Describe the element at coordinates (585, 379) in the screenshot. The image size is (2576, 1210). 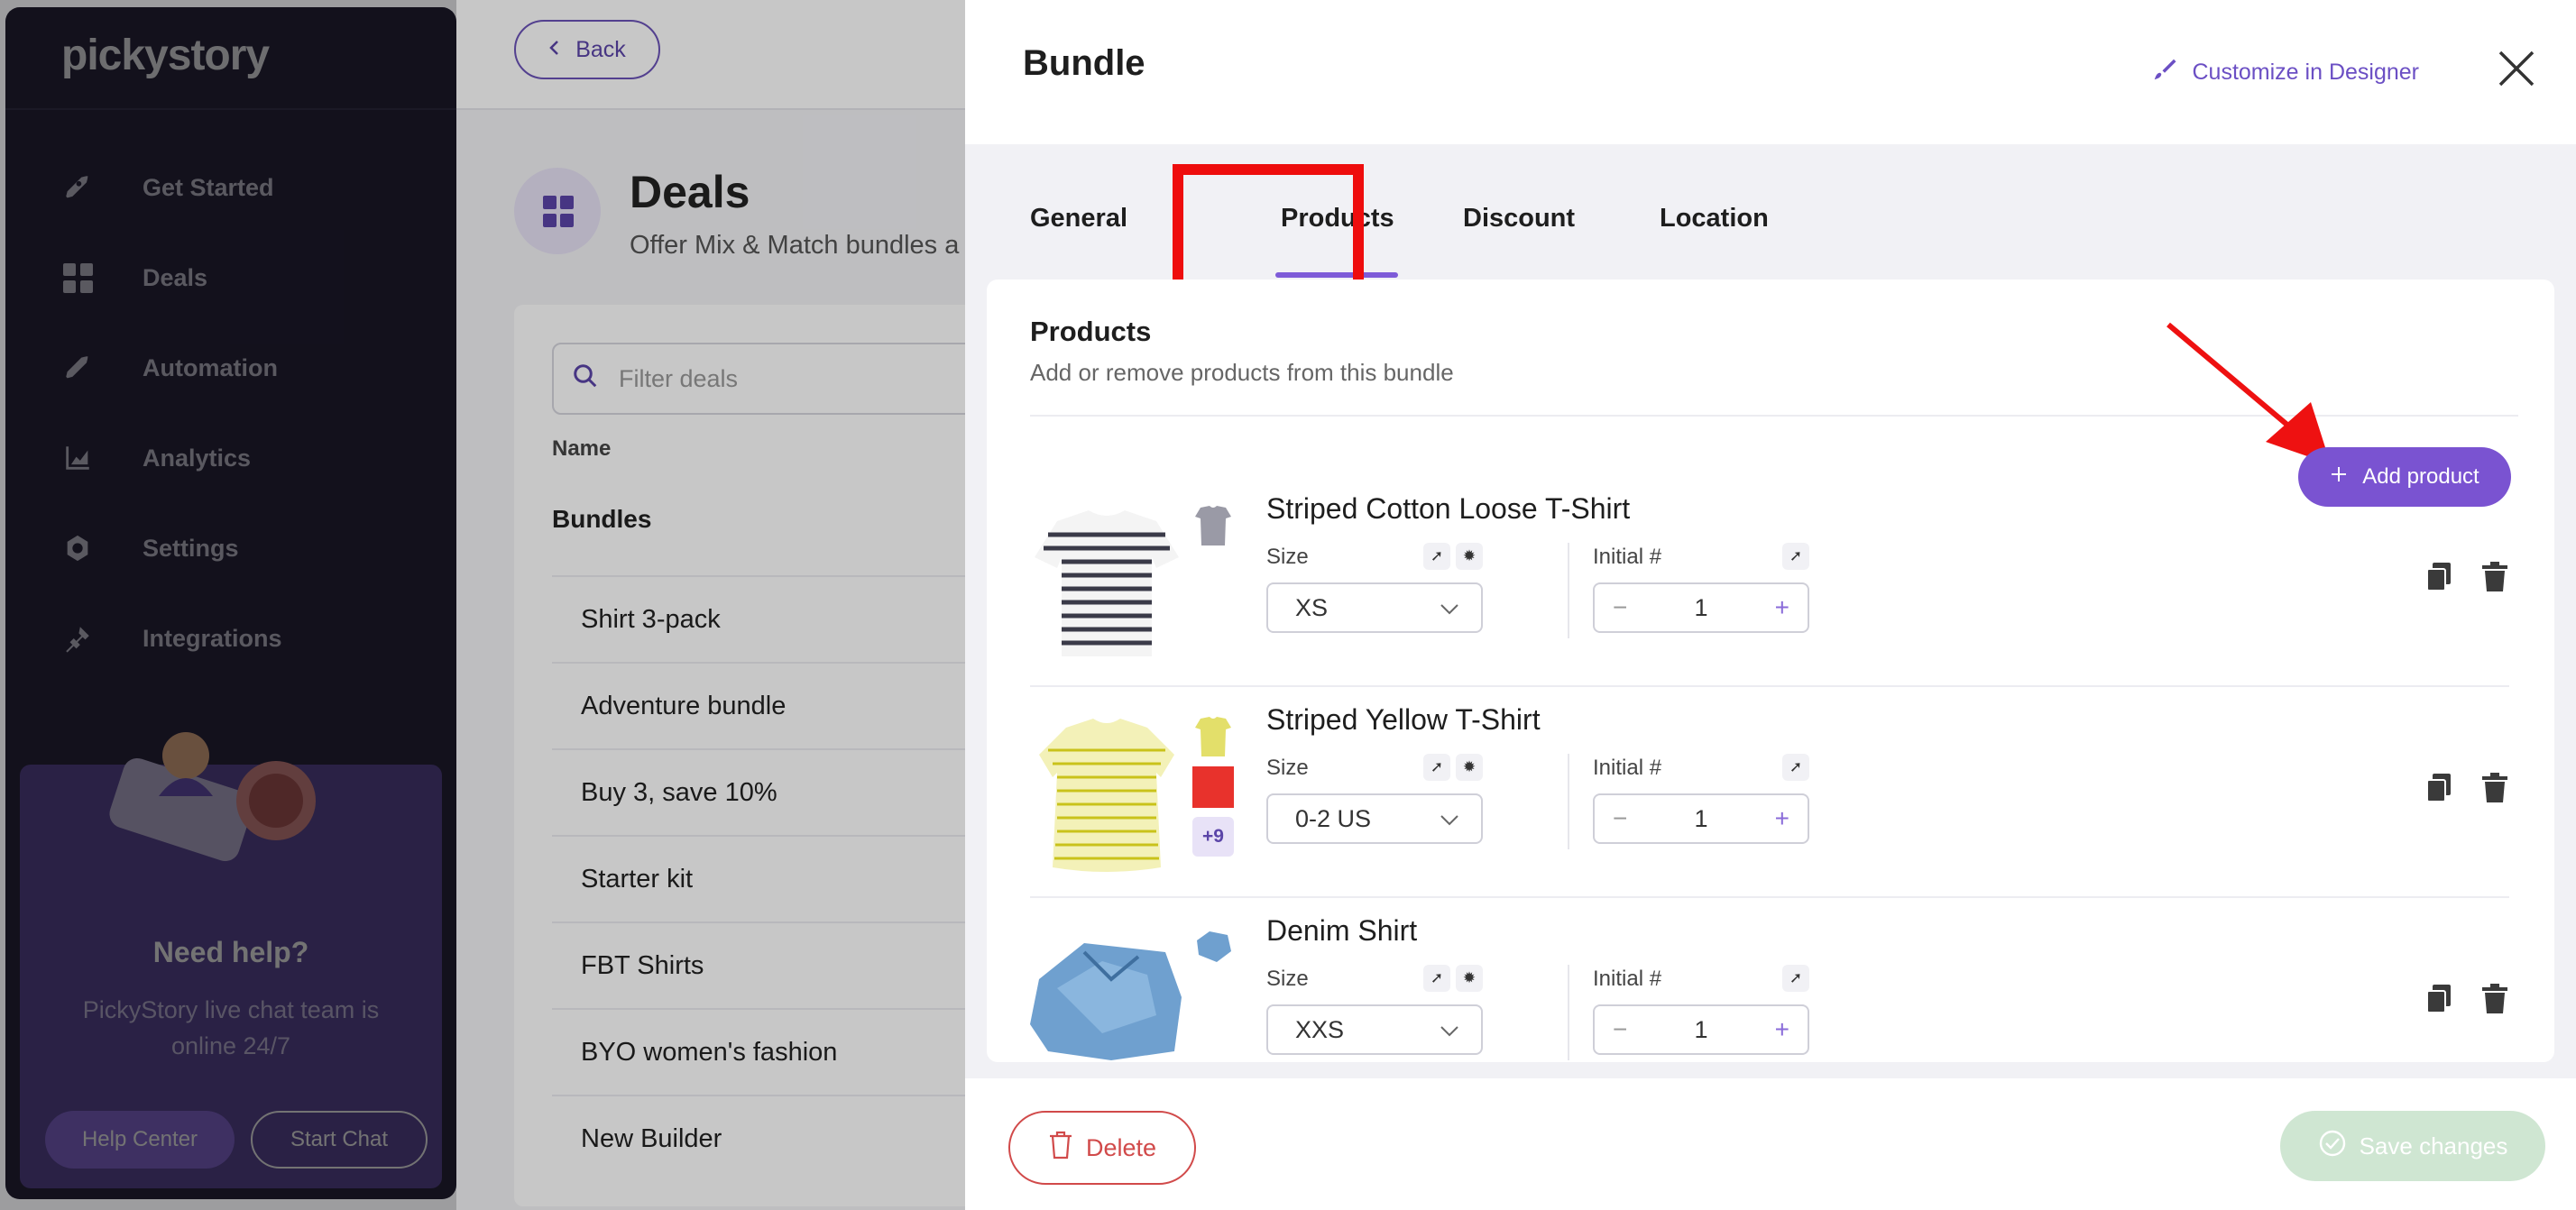
I see `search-icon` at that location.